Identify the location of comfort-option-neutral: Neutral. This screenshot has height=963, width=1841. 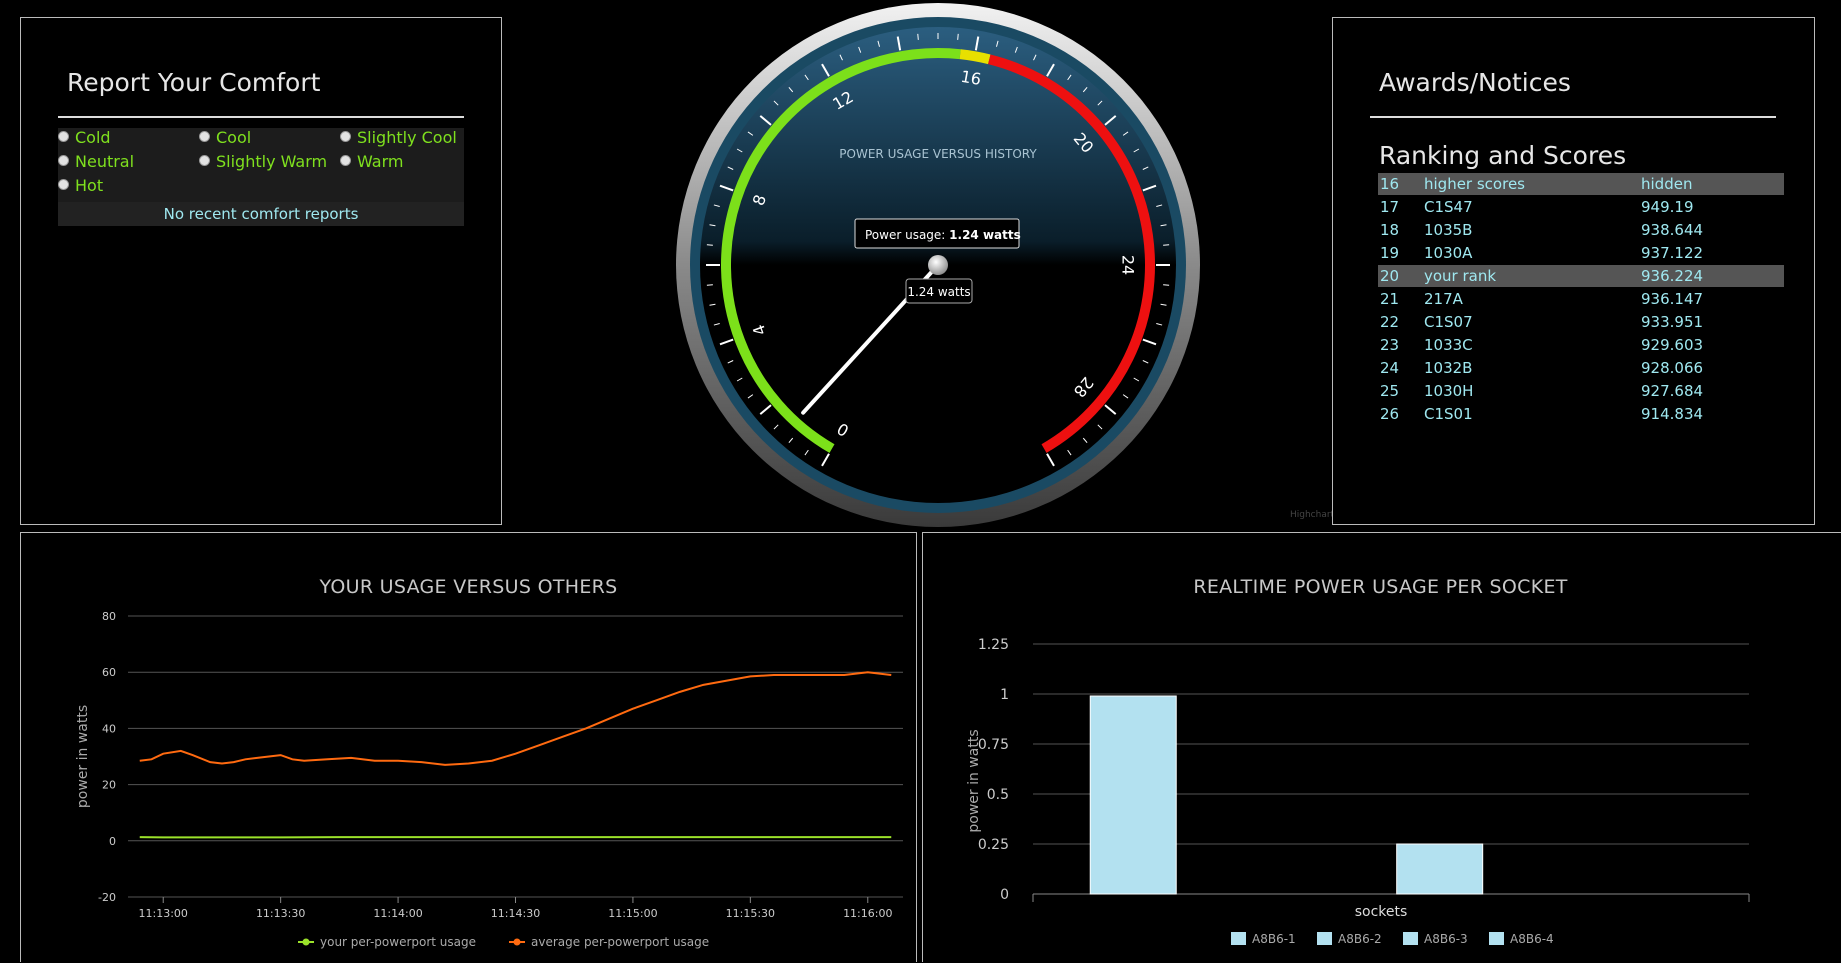
(96, 161).